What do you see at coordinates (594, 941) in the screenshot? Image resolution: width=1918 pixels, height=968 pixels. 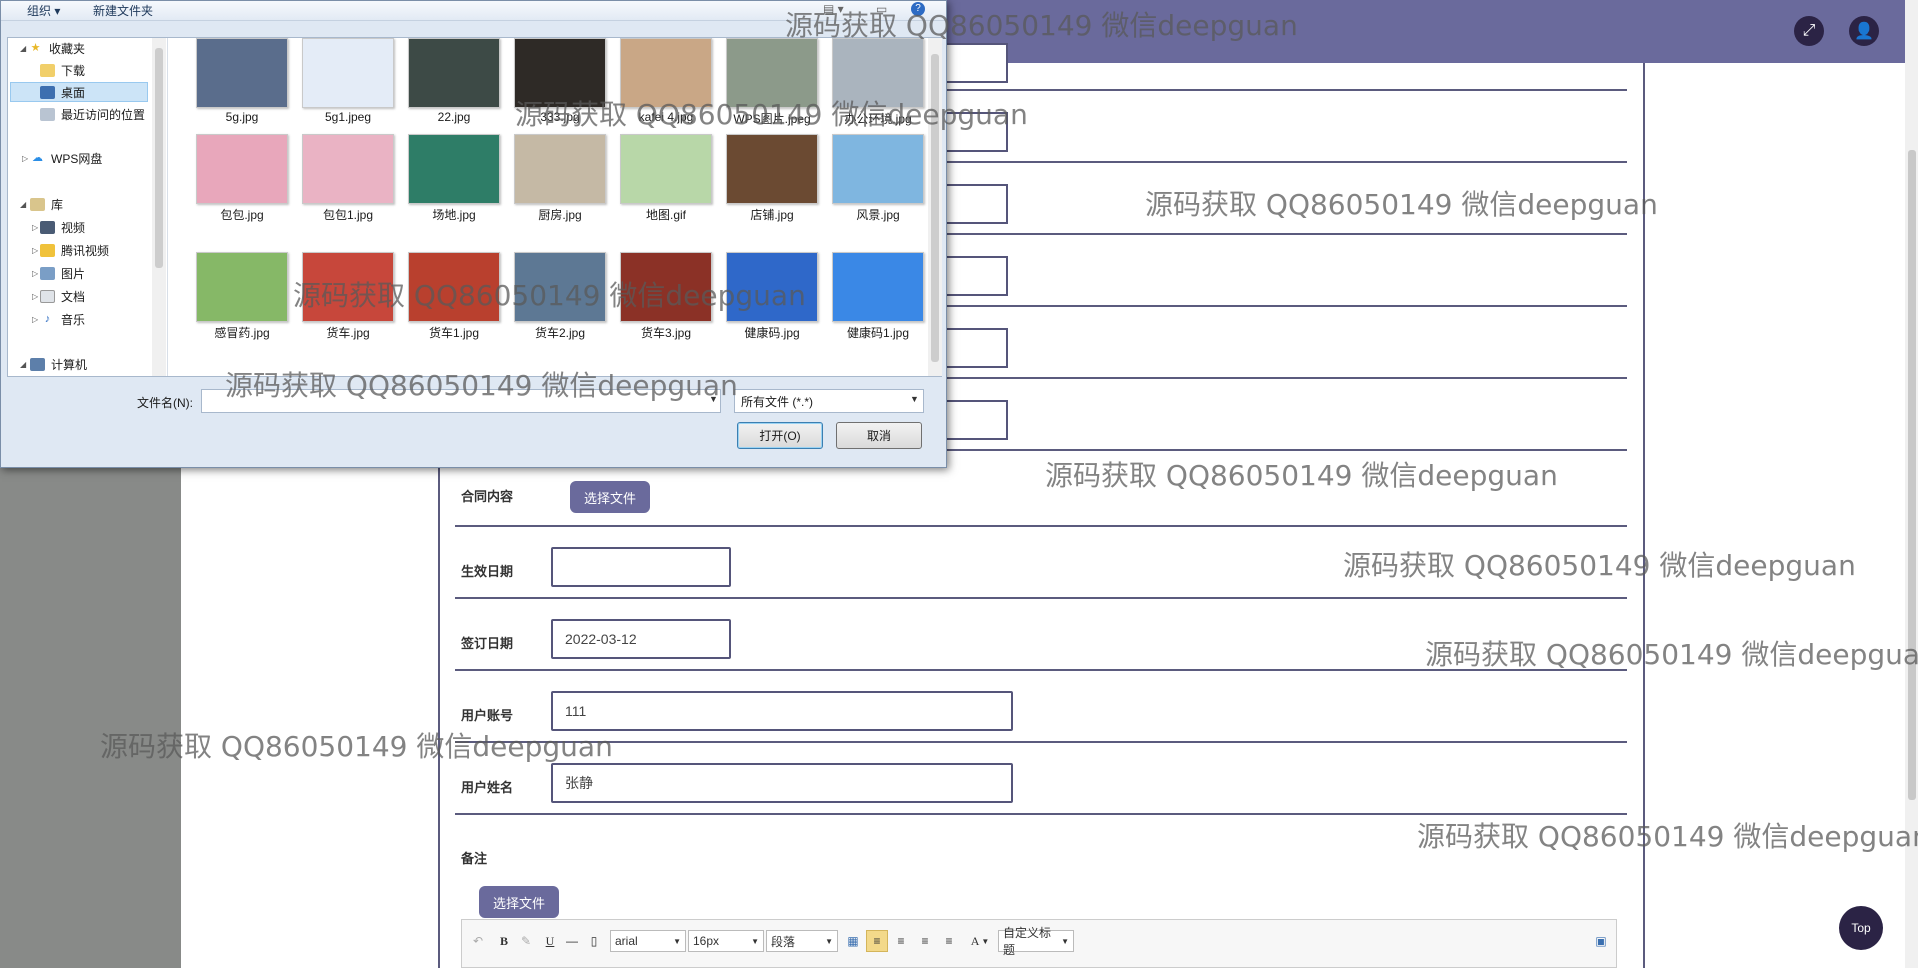 I see `page-icon: ▯` at bounding box center [594, 941].